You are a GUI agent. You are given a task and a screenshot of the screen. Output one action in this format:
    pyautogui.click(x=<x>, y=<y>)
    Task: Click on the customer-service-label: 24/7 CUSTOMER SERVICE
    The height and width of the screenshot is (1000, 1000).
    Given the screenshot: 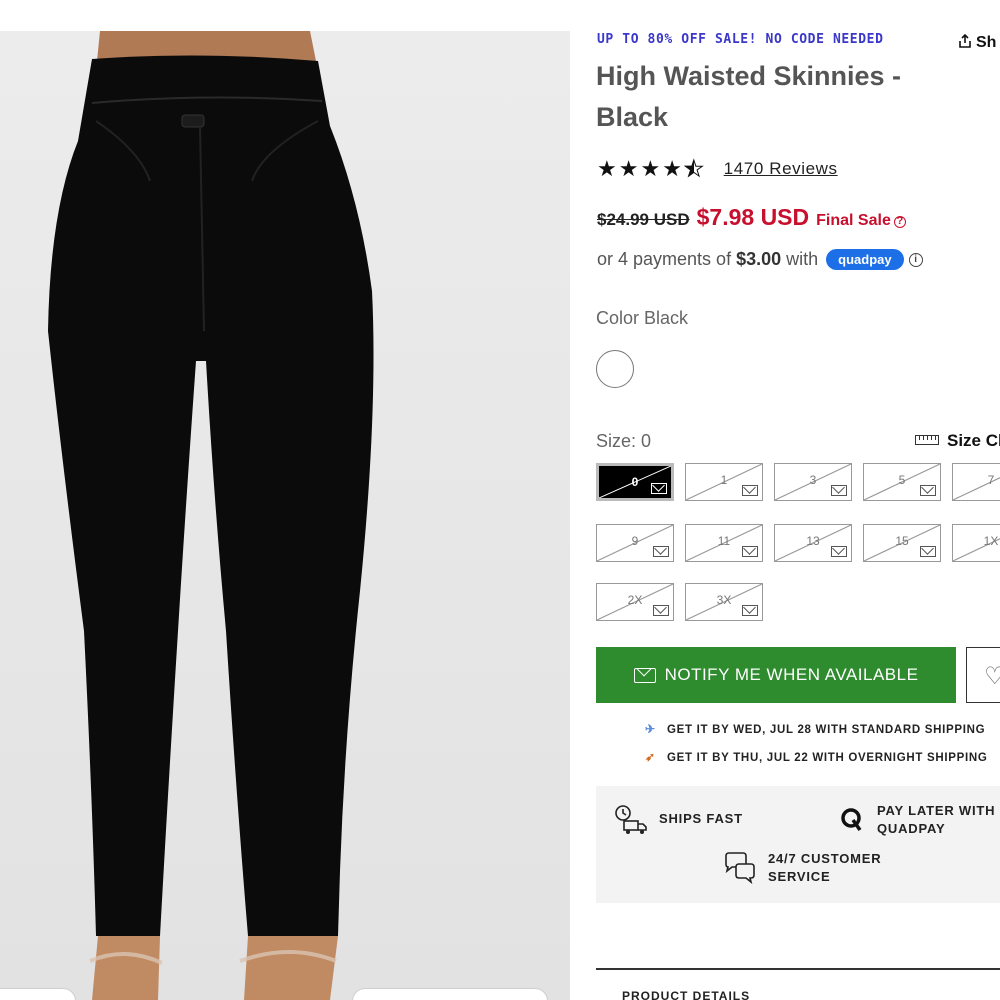 What is the action you would take?
    pyautogui.click(x=824, y=868)
    